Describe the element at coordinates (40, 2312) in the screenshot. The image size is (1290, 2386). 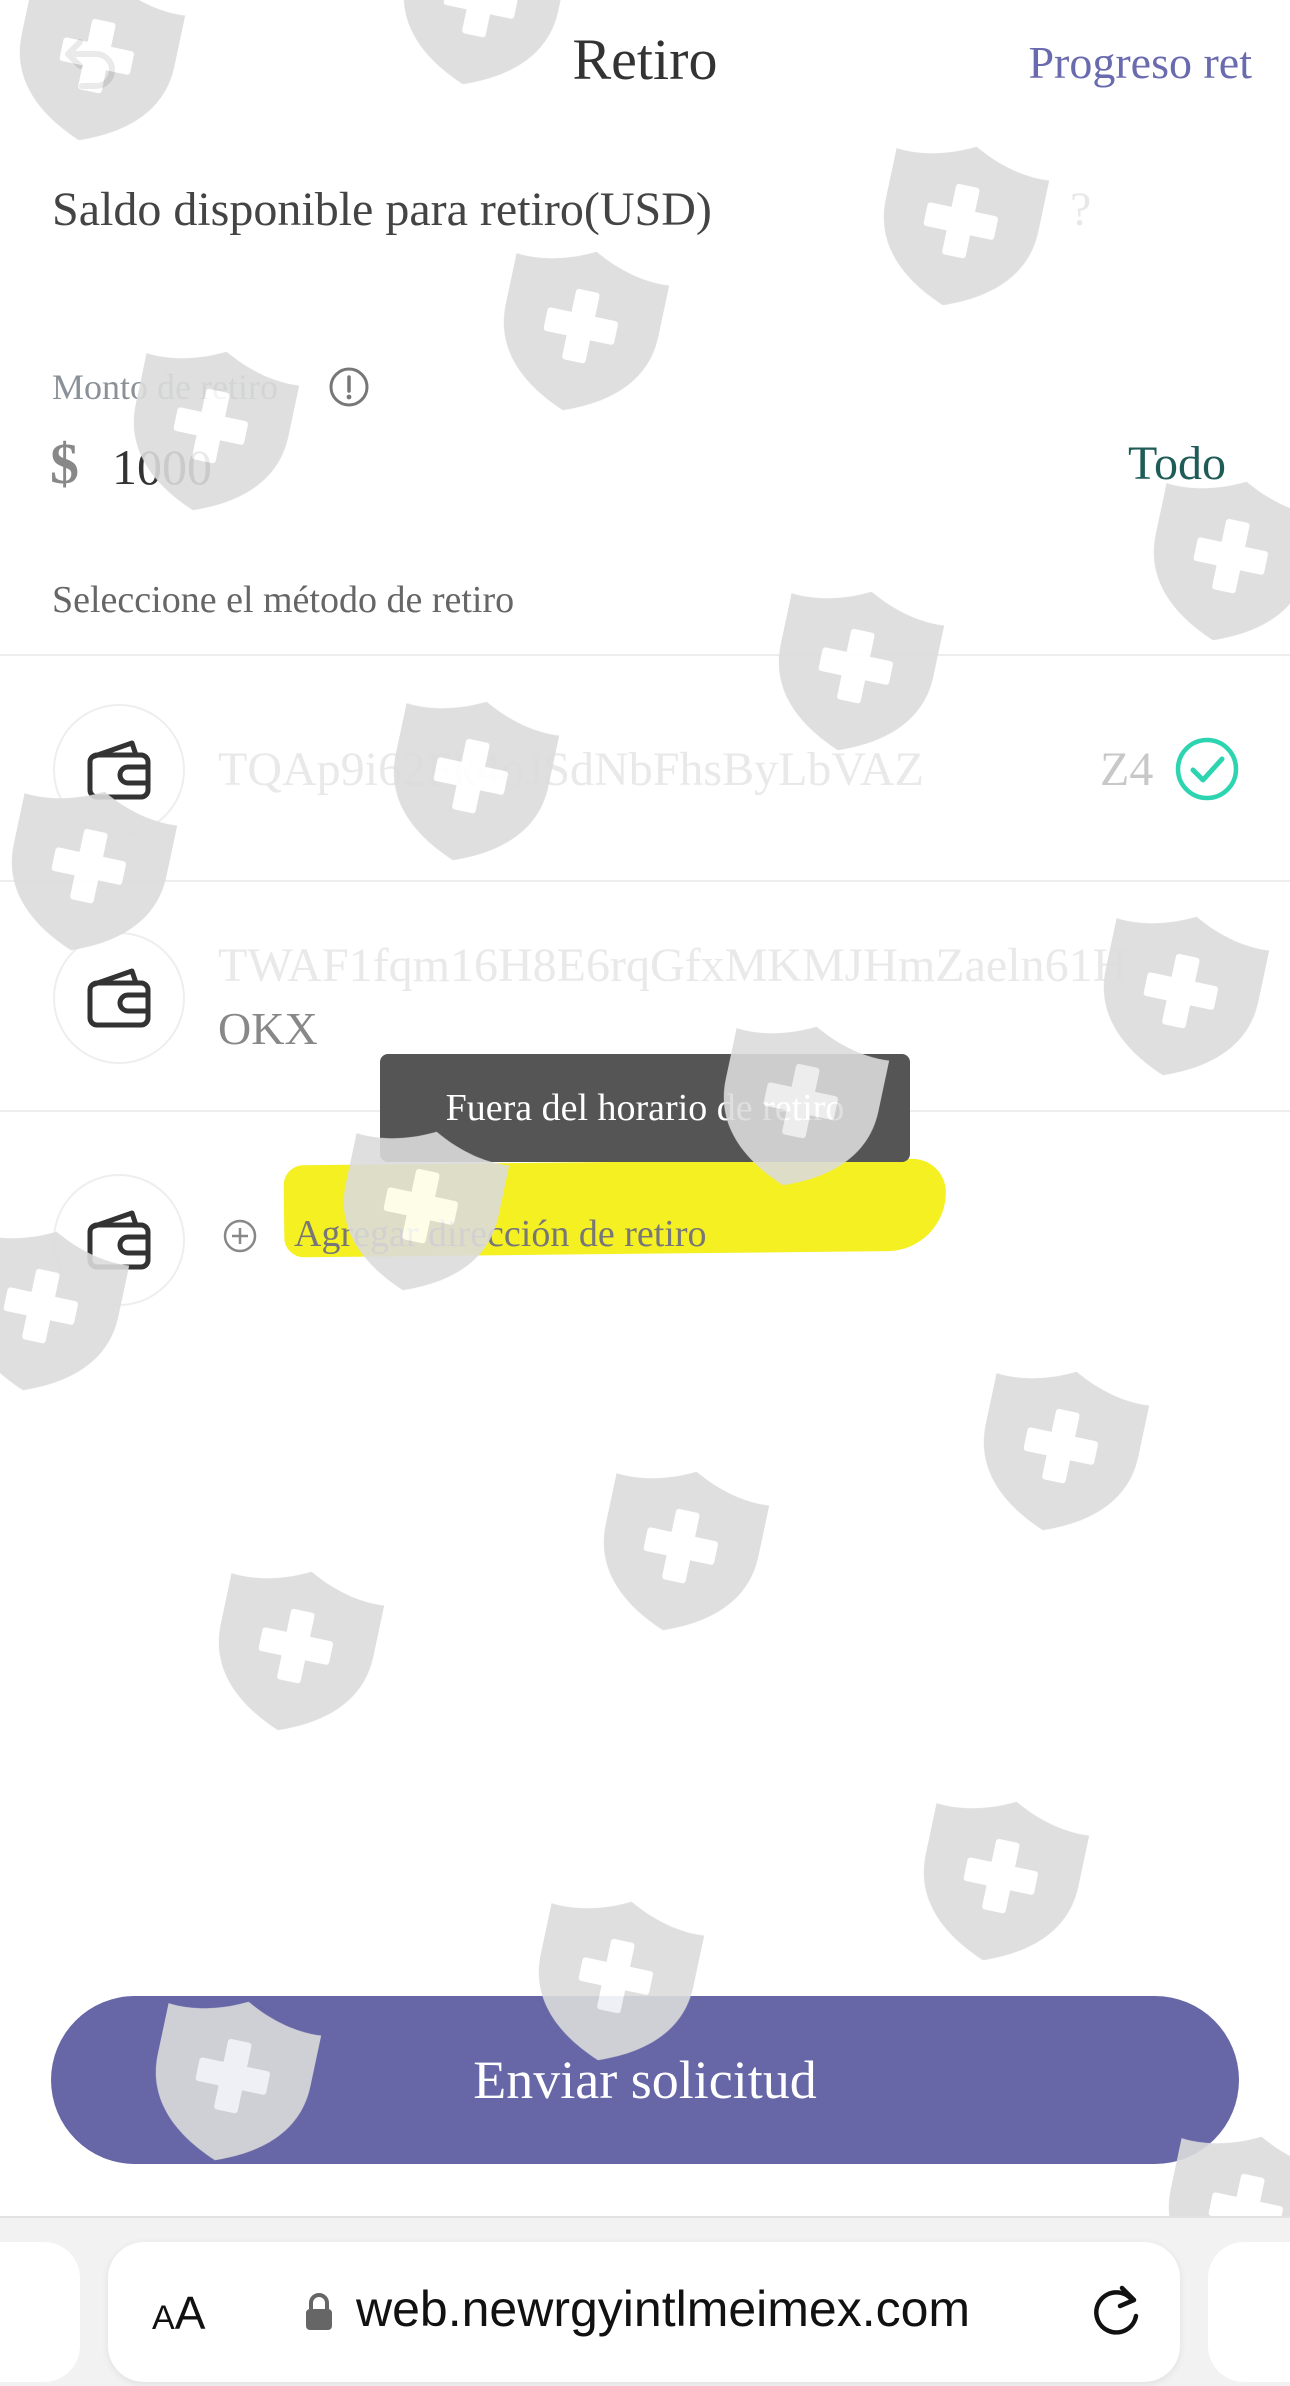
I see `previous-tab-pill` at that location.